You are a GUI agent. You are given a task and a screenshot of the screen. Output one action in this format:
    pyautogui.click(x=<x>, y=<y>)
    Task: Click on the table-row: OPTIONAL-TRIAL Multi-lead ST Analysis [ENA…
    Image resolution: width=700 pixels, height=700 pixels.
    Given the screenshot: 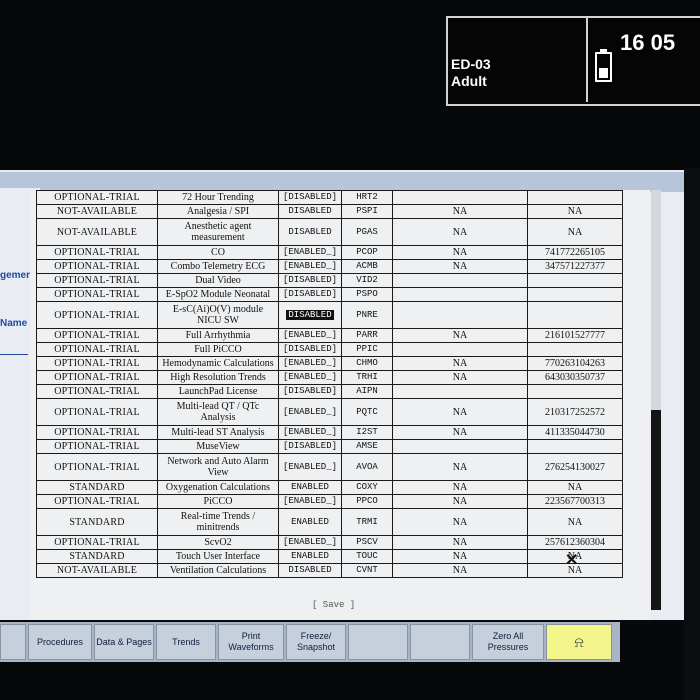 What is the action you would take?
    pyautogui.click(x=329, y=432)
    